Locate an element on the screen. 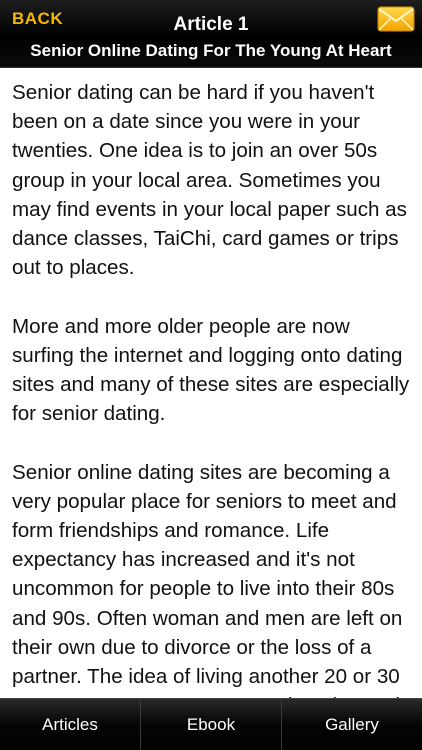 The width and height of the screenshot is (422, 750). mail-button is located at coordinates (396, 19).